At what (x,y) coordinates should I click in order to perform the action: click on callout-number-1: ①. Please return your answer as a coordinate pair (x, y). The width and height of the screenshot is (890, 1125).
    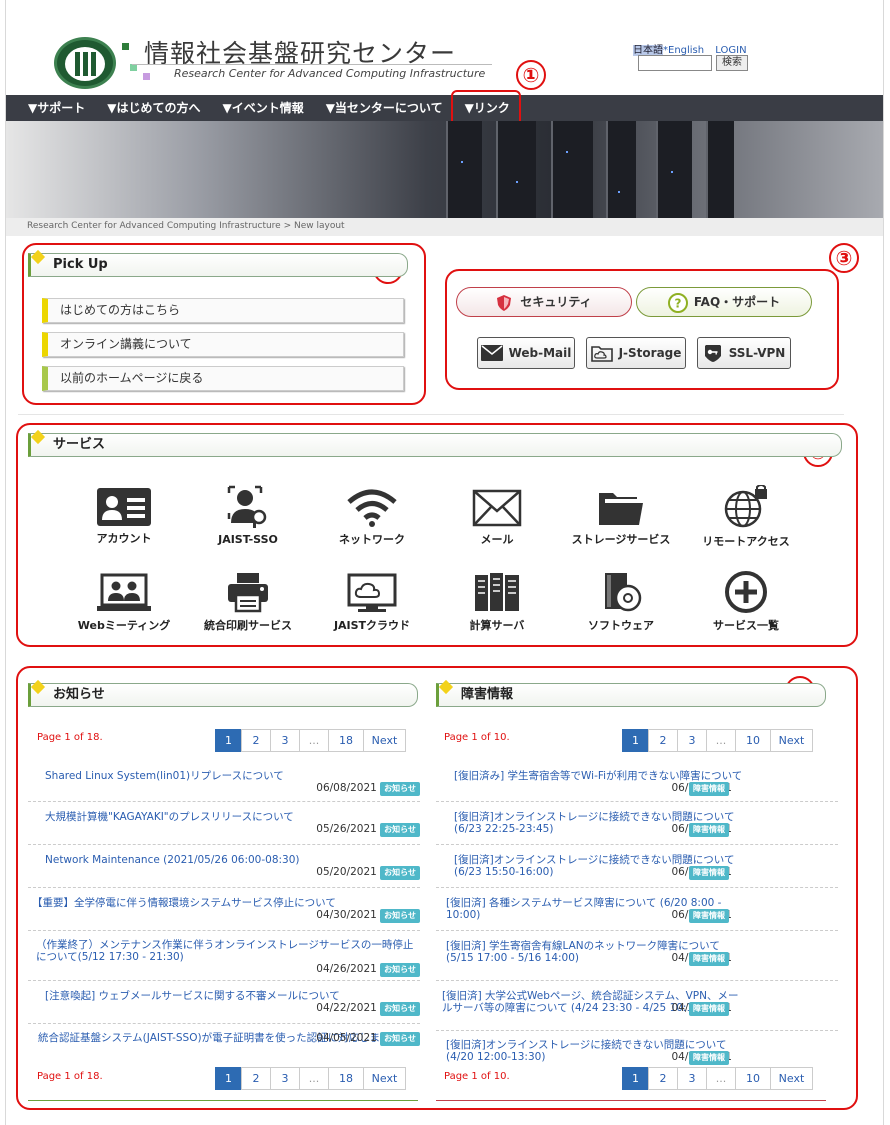
    Looking at the image, I should click on (531, 75).